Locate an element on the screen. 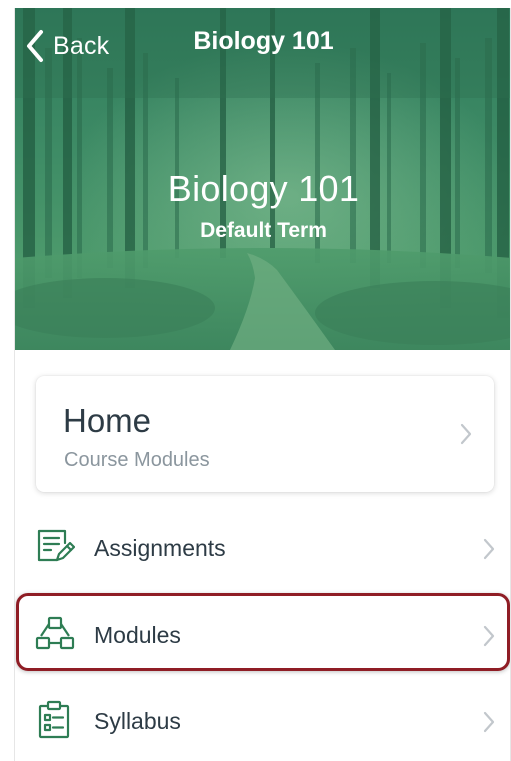 Image resolution: width=511 pixels, height=761 pixels. modules-icon is located at coordinates (55, 633).